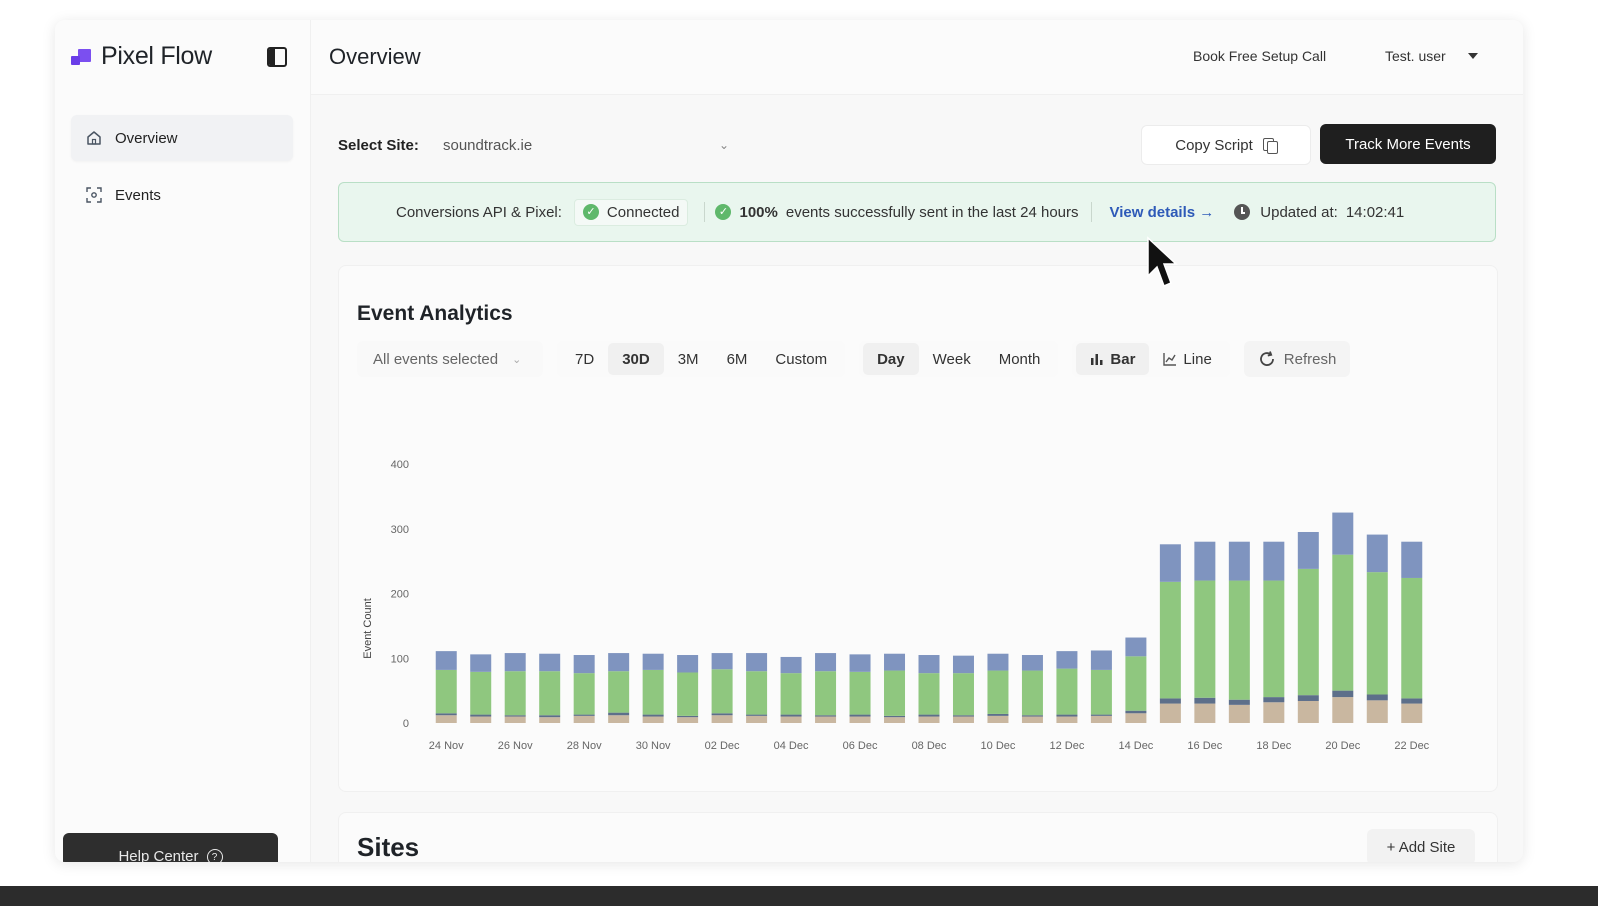 The width and height of the screenshot is (1598, 906). I want to click on pixel-flow-logo-icon, so click(82, 57).